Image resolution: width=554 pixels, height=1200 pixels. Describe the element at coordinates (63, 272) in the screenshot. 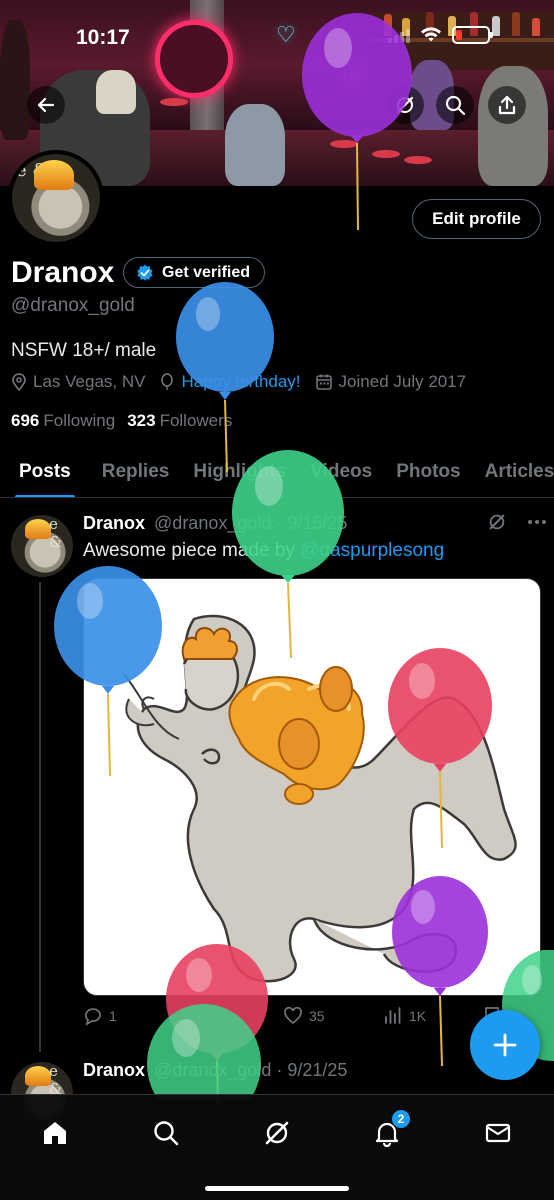

I see `display-name: Dranox` at that location.